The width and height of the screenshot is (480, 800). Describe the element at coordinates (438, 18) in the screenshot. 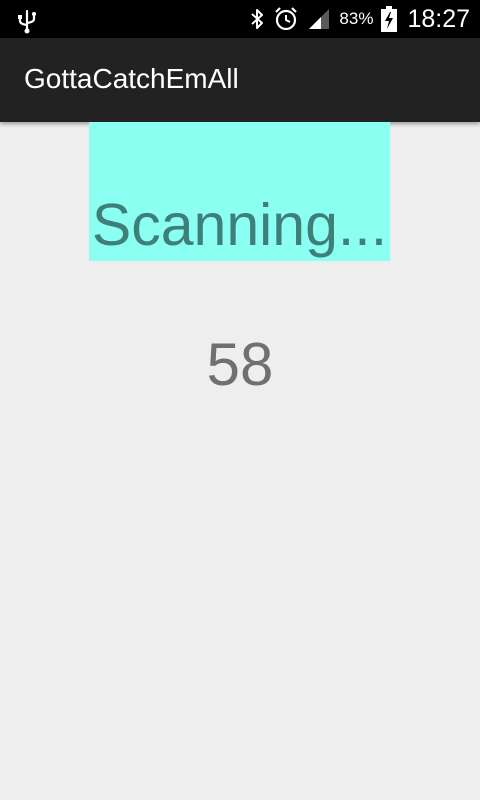

I see `clock: 18:27` at that location.